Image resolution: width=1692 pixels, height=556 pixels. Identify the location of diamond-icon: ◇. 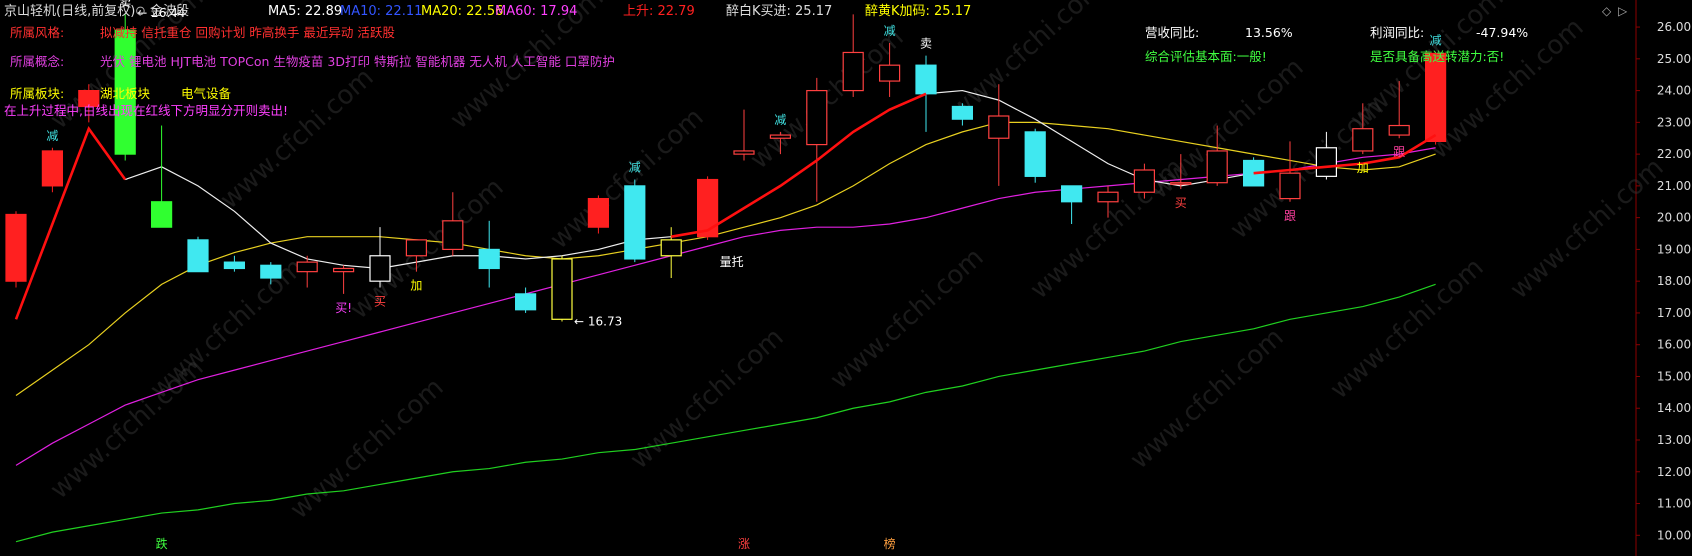
(1606, 11).